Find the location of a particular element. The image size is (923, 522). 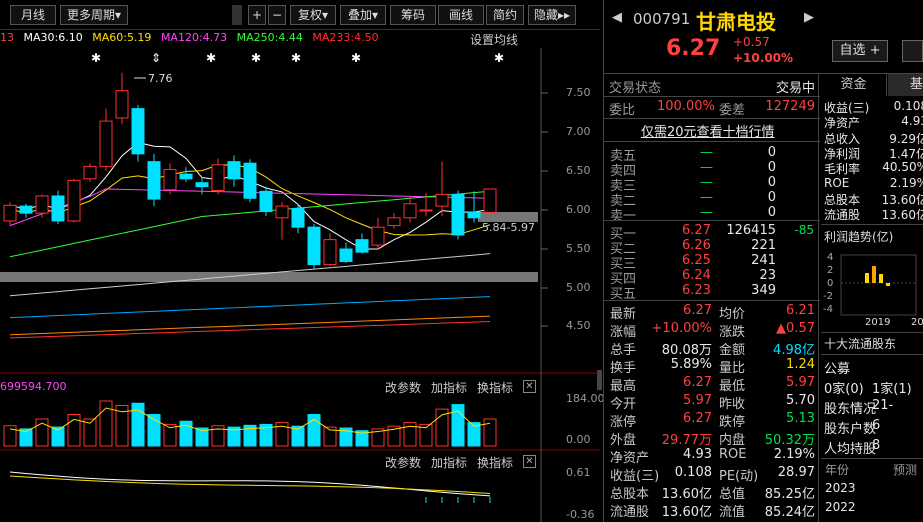

range-label: 5.84-5.97 is located at coordinates (508, 227).